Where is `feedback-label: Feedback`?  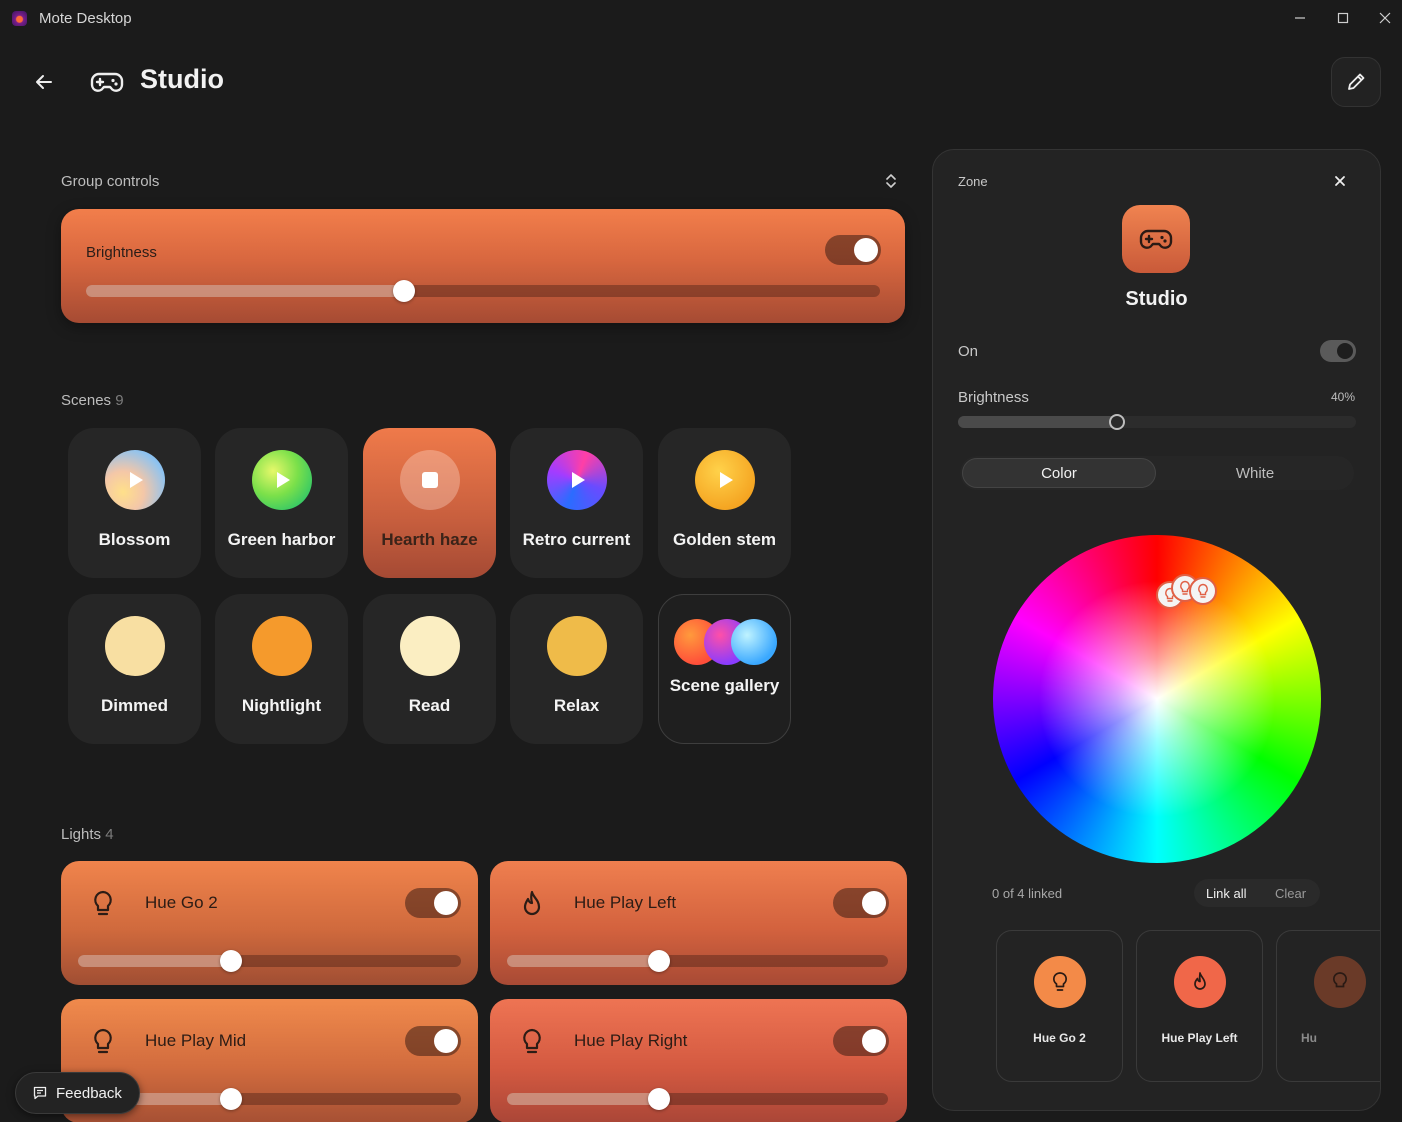 feedback-label: Feedback is located at coordinates (89, 1093).